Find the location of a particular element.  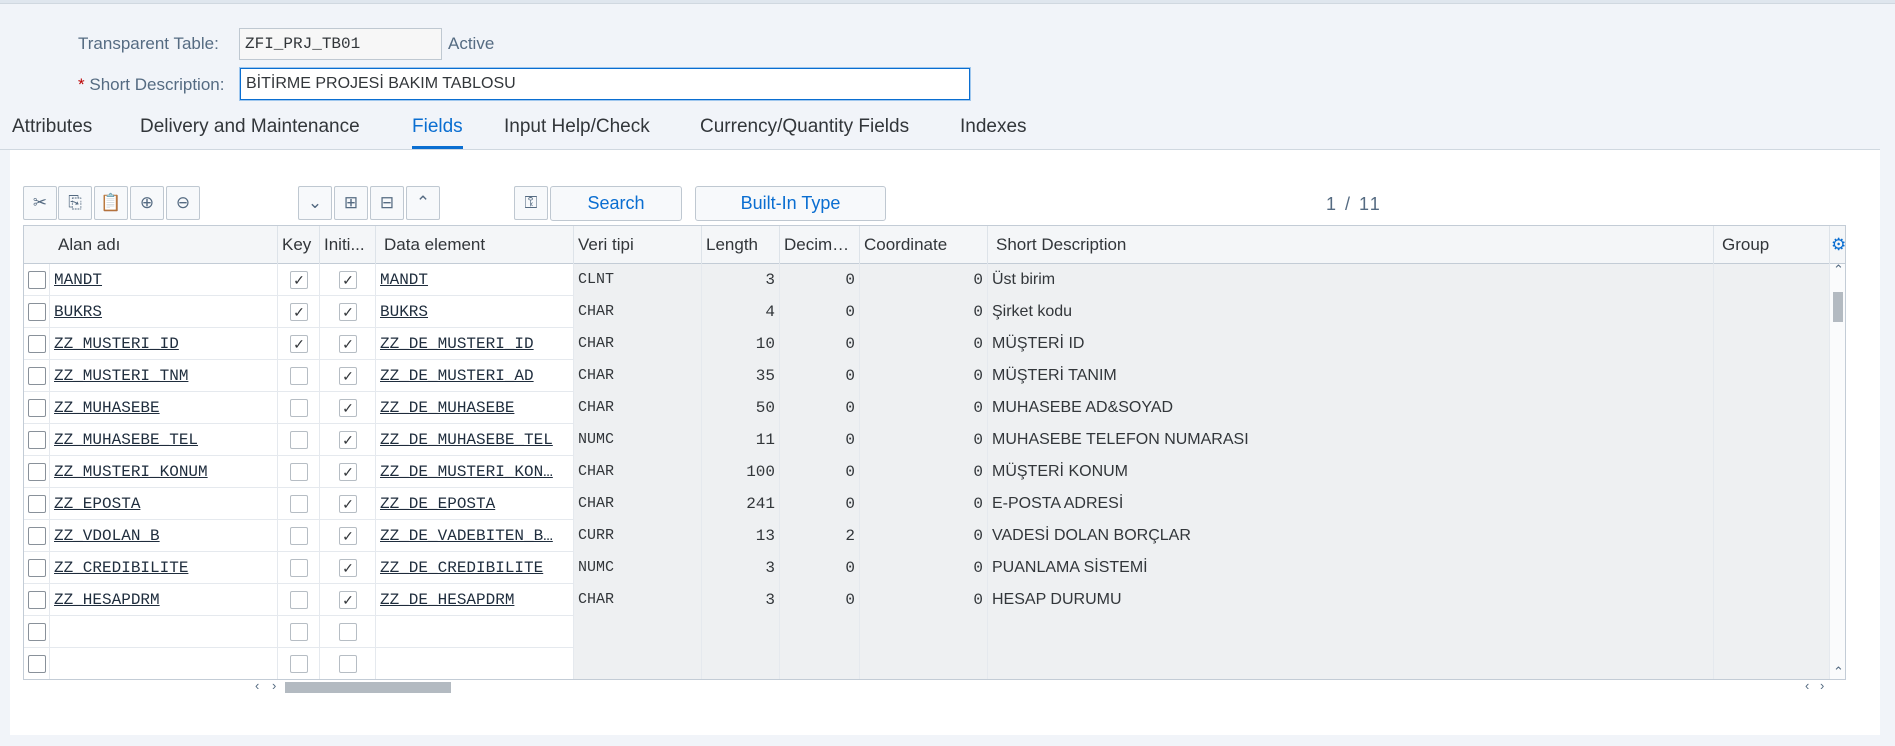

col-coordinate: Coordinate is located at coordinates (924, 245).